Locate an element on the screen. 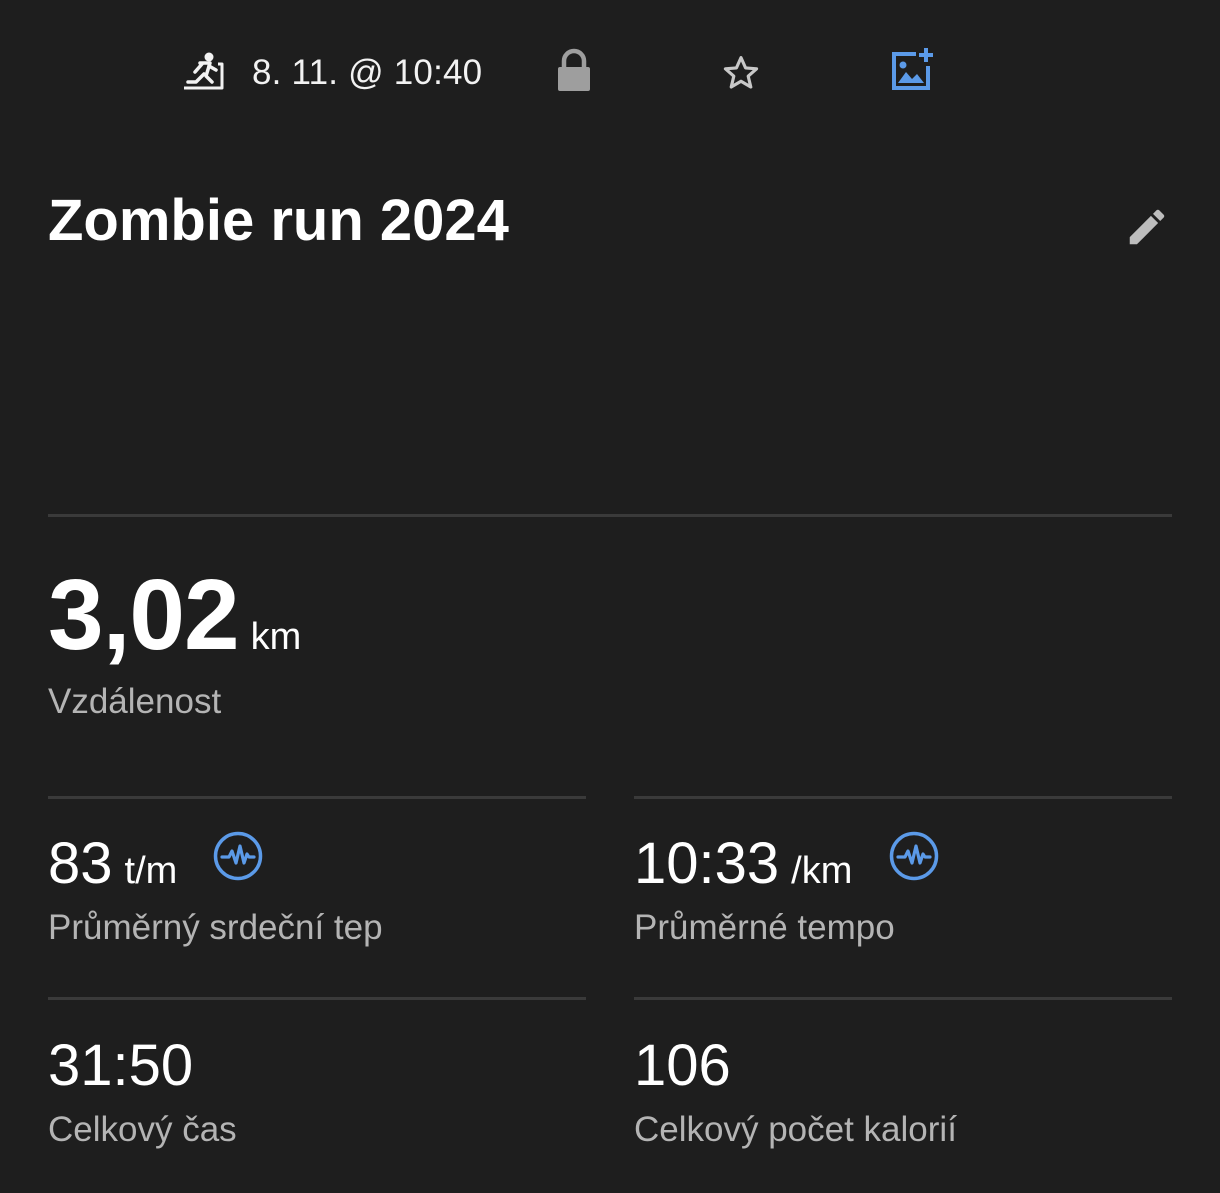  distance-value: 3,02 km is located at coordinates (174, 615).